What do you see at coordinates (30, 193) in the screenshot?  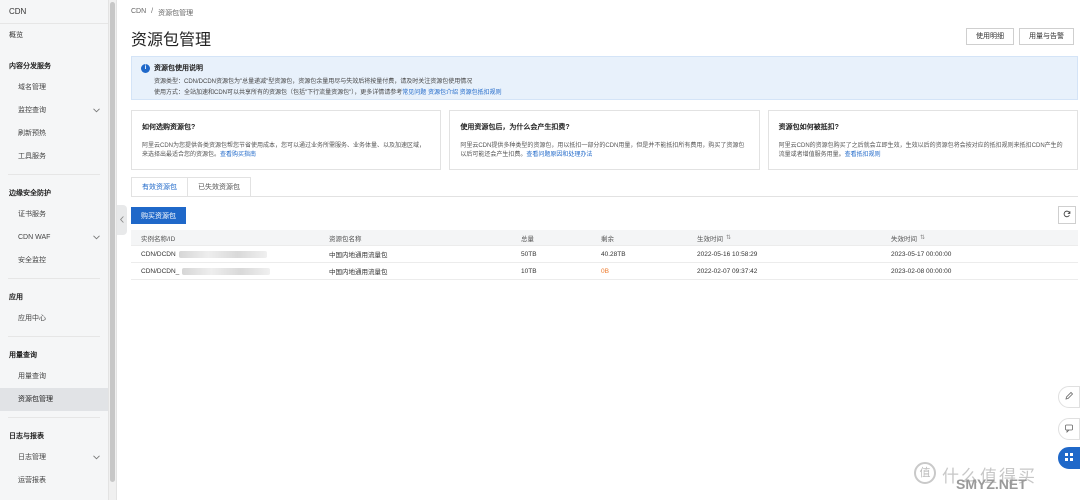 I see `sidebar-group-title: 边缘安全防护` at bounding box center [30, 193].